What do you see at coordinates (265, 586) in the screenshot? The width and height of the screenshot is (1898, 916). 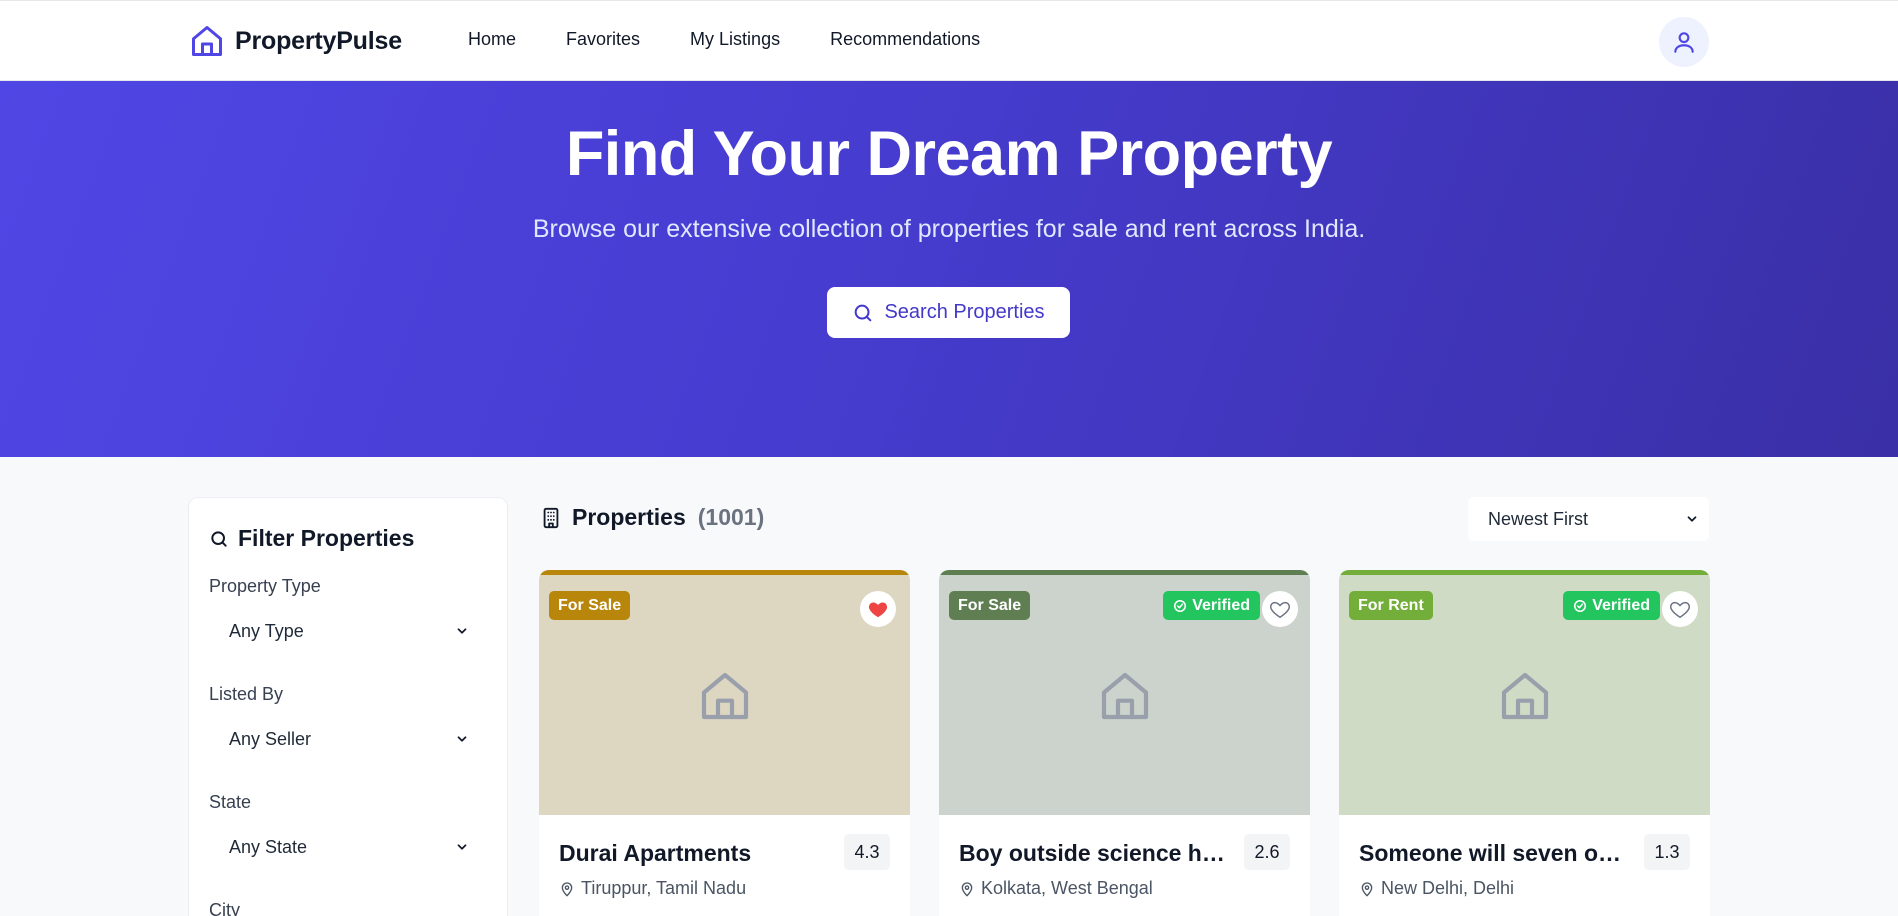 I see `property-type-label: Property Type` at bounding box center [265, 586].